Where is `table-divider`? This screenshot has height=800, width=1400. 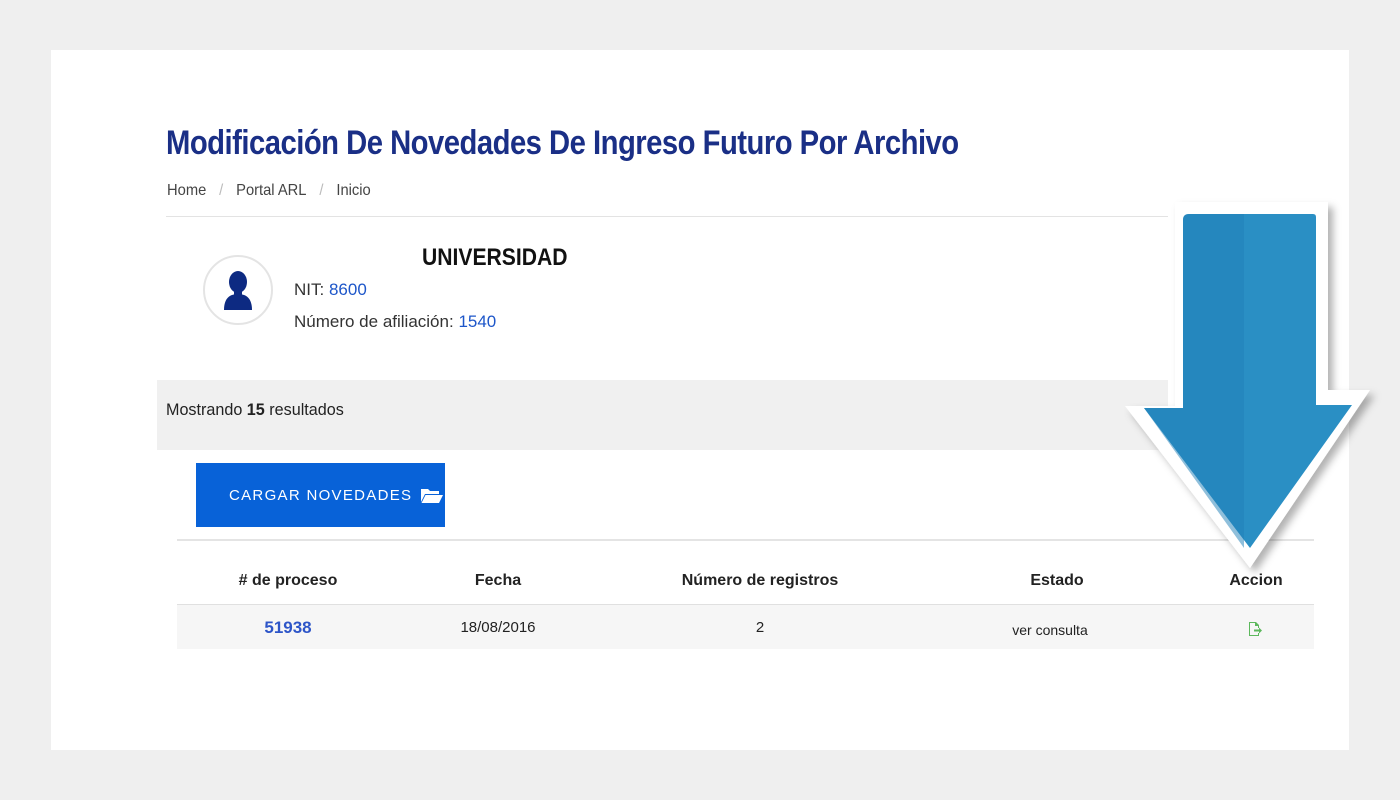
table-divider is located at coordinates (745, 540).